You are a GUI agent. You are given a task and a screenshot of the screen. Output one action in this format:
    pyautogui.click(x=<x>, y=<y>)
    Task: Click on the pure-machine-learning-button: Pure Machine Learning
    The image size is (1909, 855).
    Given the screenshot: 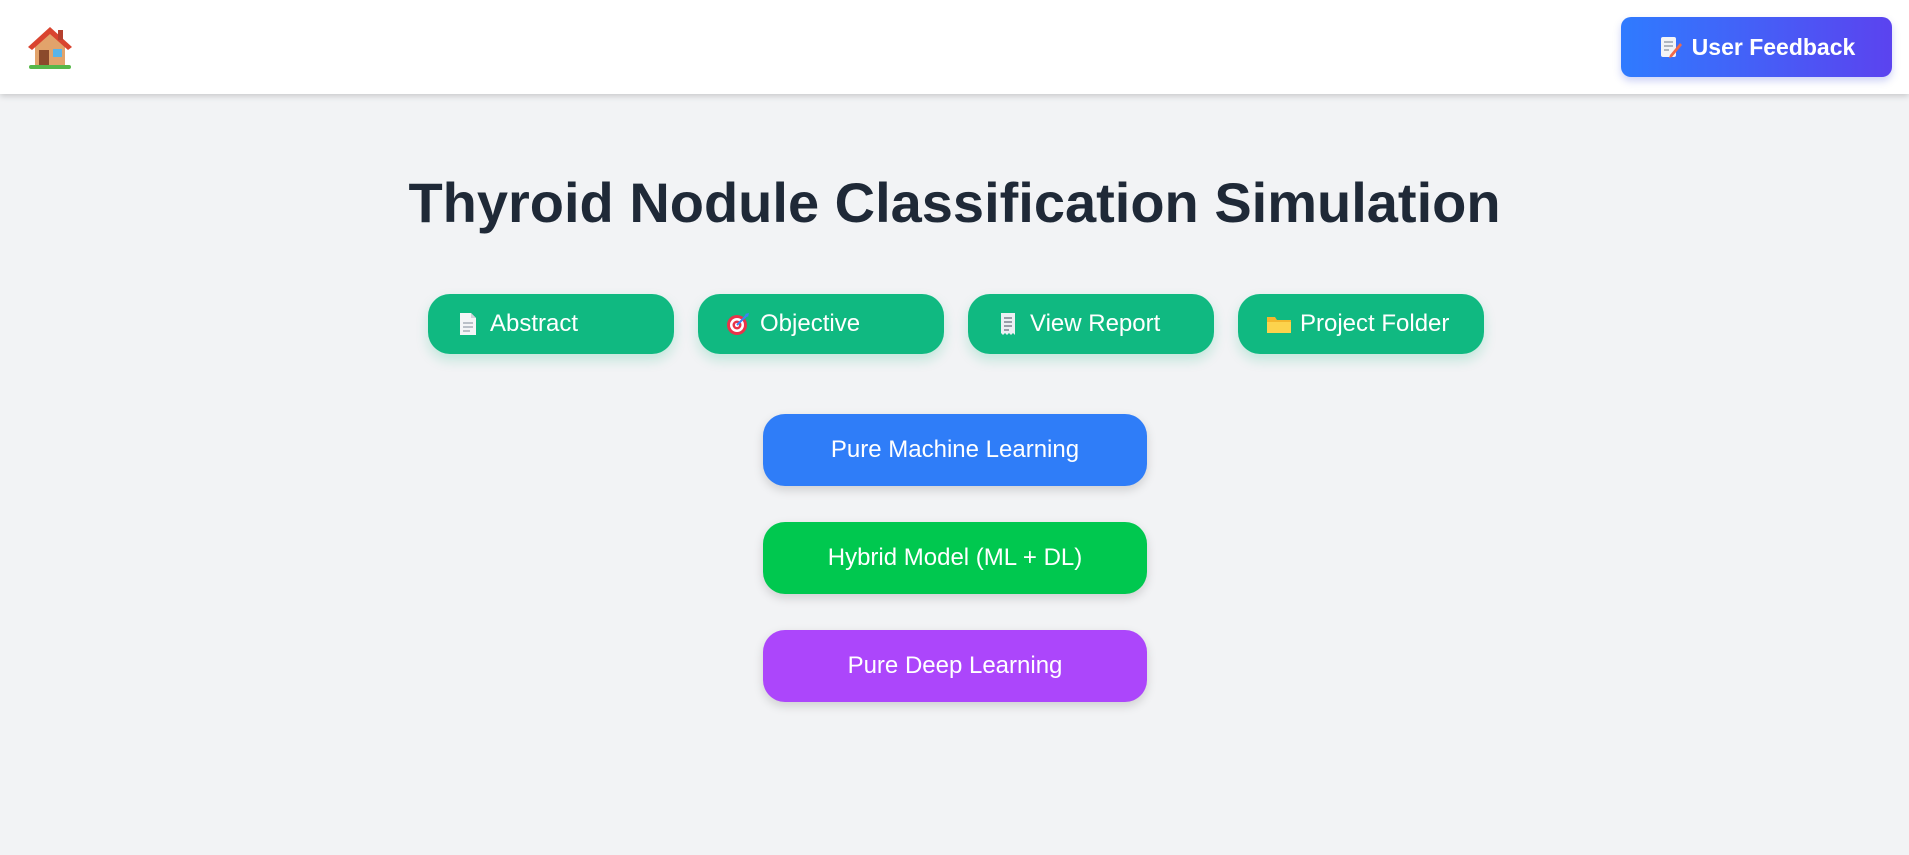 What is the action you would take?
    pyautogui.click(x=955, y=450)
    